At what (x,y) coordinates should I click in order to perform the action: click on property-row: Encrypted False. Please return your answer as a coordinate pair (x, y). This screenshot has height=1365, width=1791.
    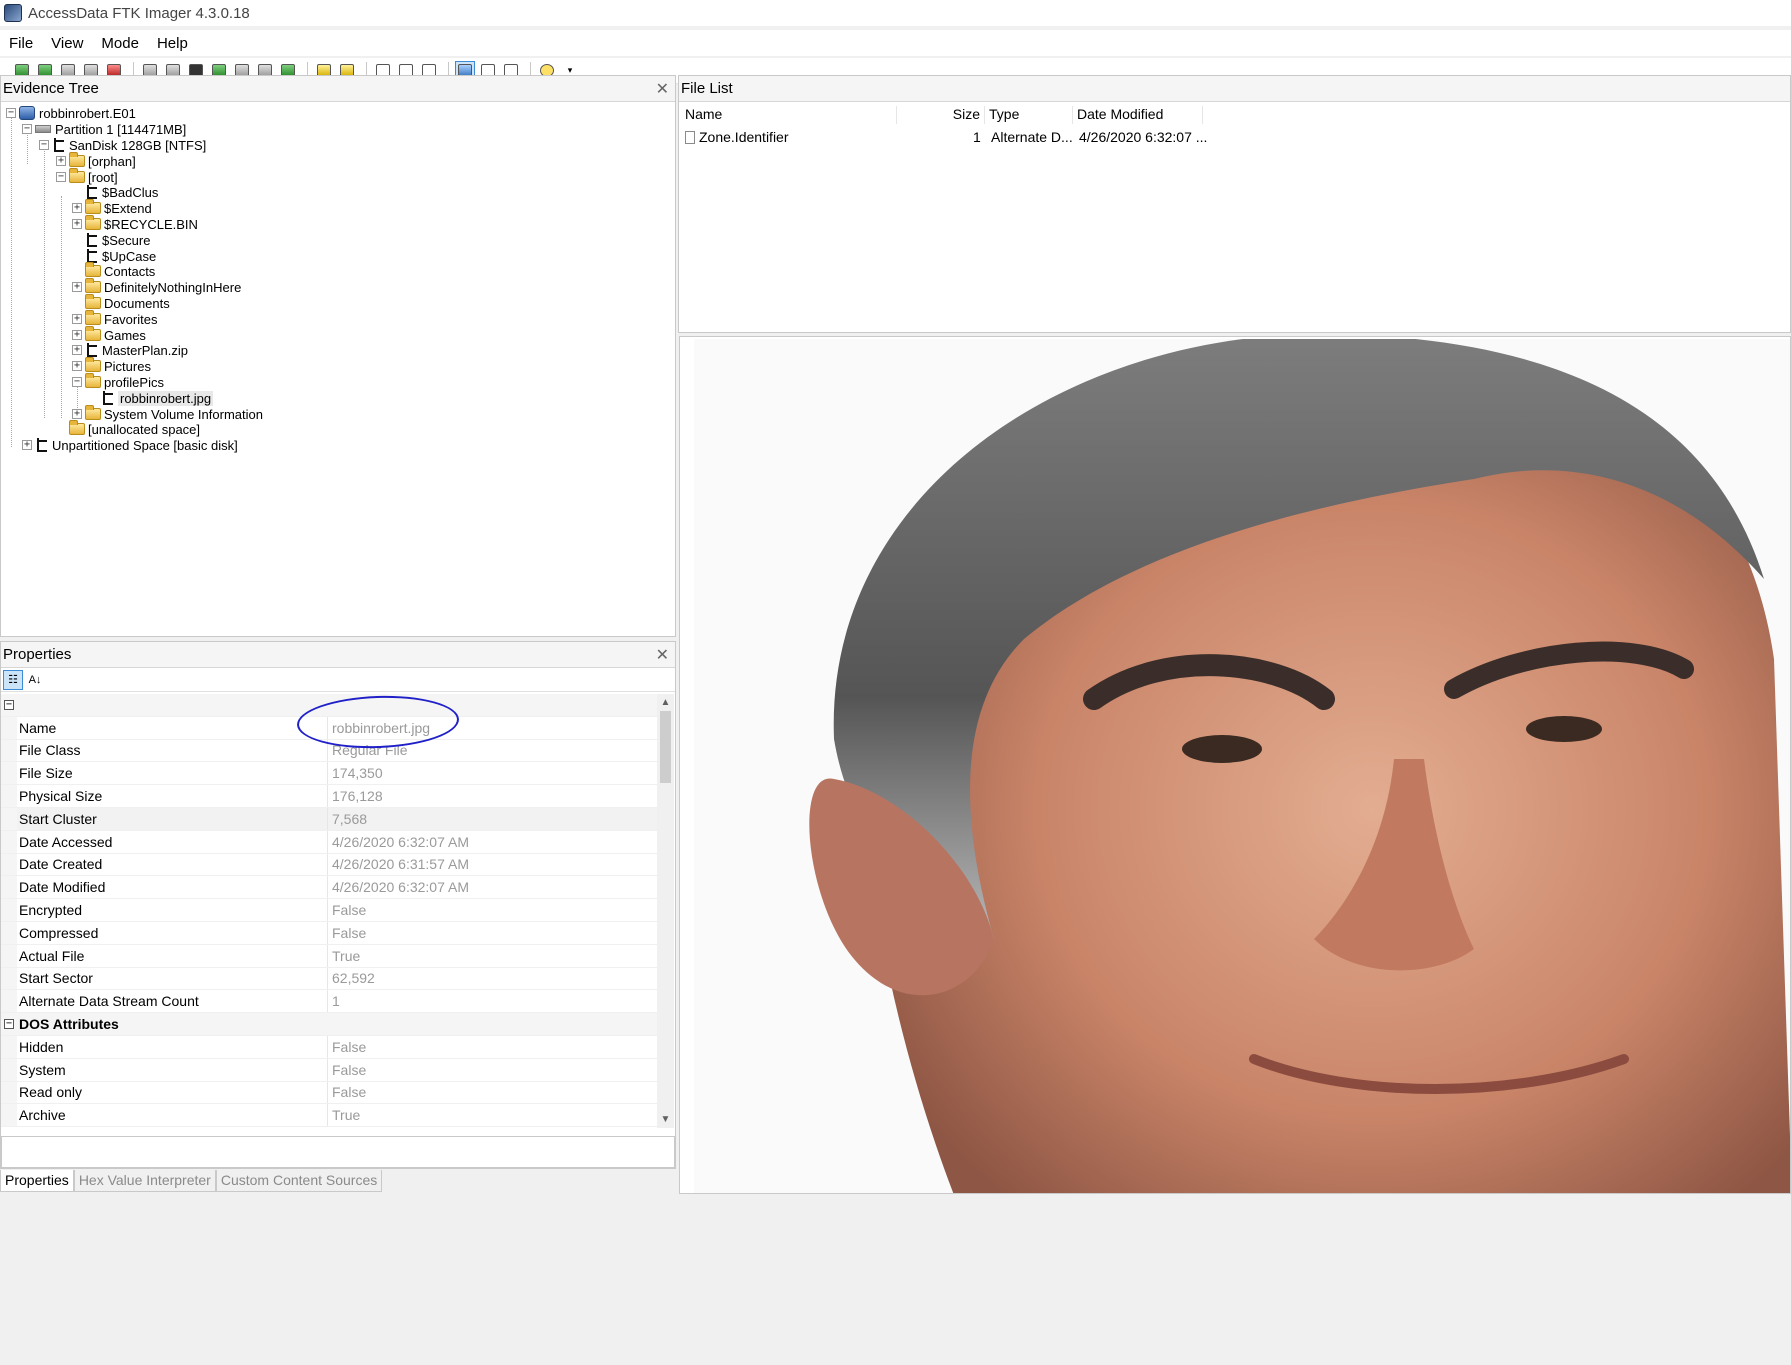
    Looking at the image, I should click on (329, 910).